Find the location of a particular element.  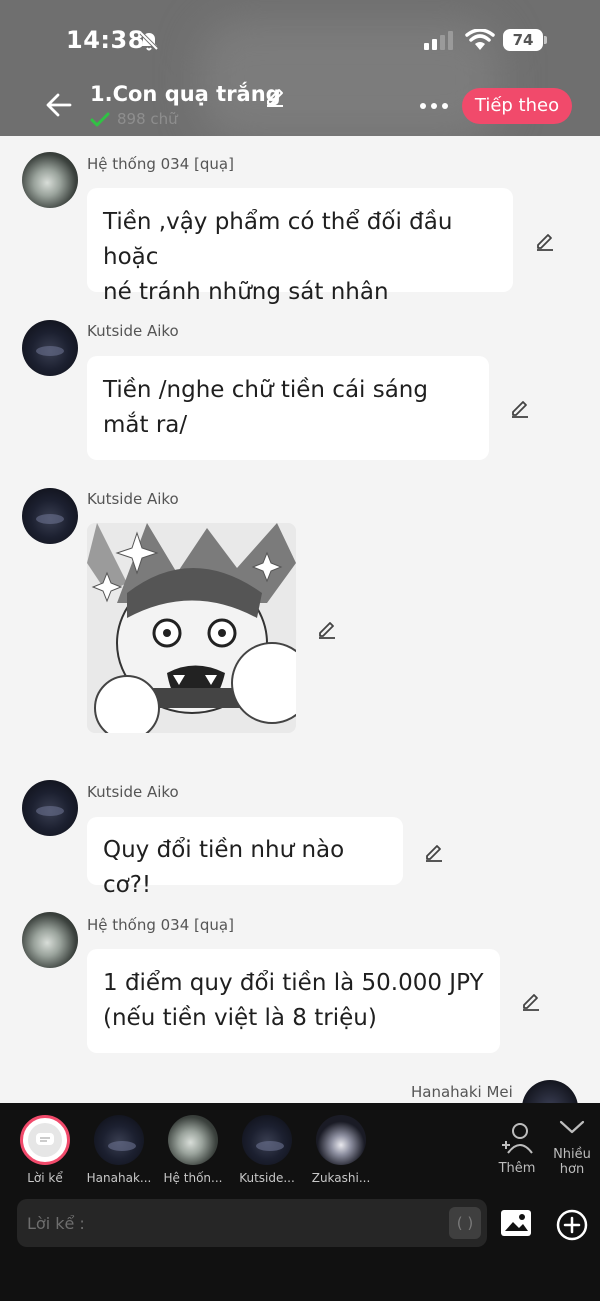

status-time: 14:38 is located at coordinates (105, 40).